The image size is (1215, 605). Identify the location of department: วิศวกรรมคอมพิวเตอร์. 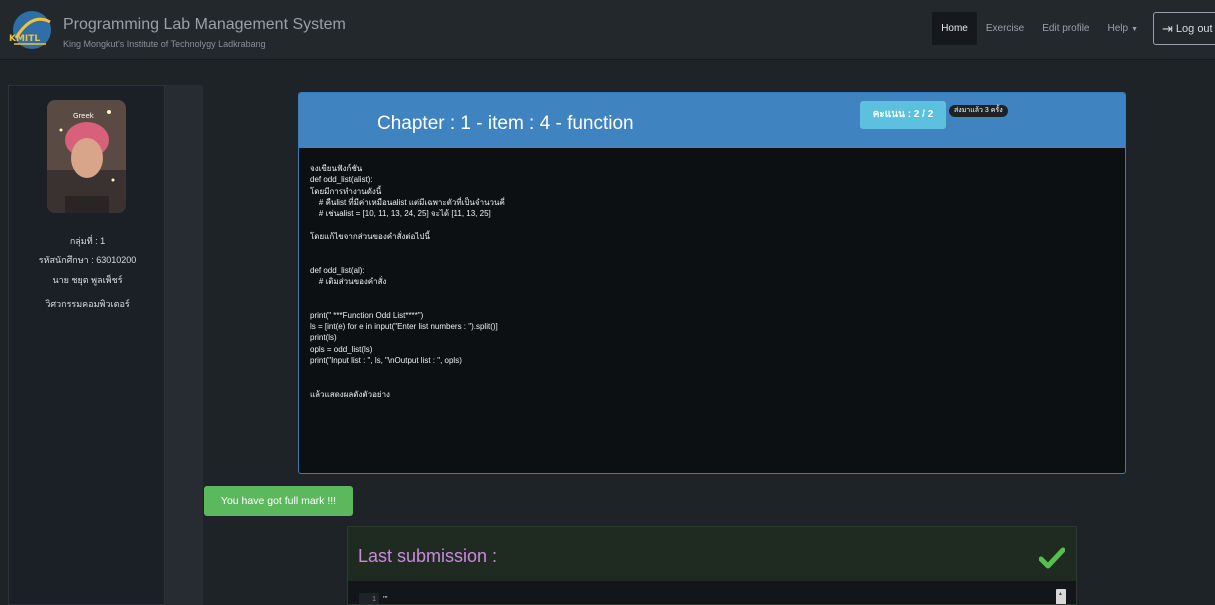
(87, 304).